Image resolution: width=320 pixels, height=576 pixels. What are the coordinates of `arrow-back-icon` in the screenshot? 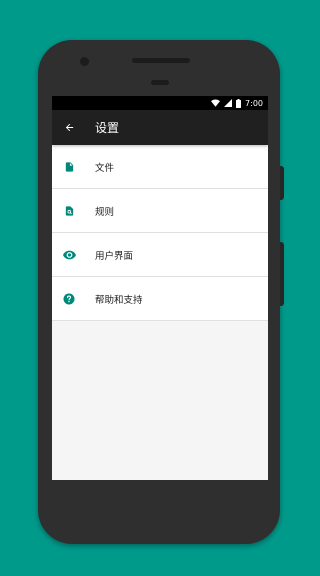 It's located at (69, 127).